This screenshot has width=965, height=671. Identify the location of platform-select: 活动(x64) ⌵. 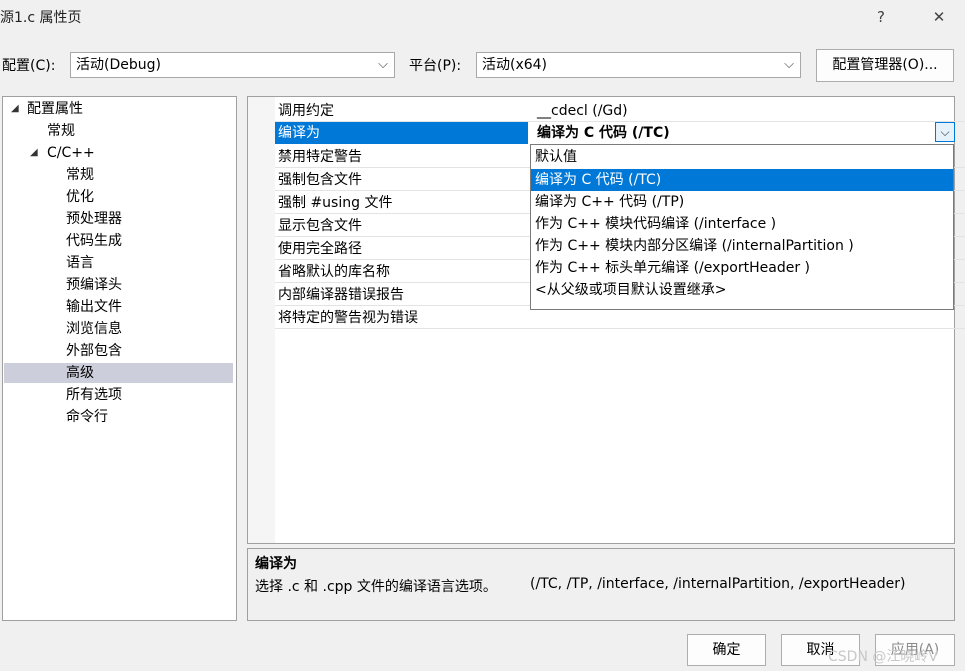
(638, 65).